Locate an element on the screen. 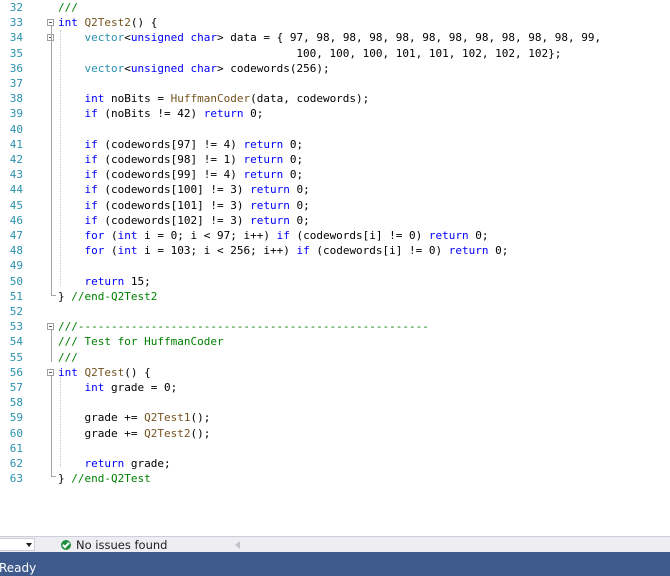 This screenshot has height=576, width=670. code-line: 32 /// is located at coordinates (335, 7).